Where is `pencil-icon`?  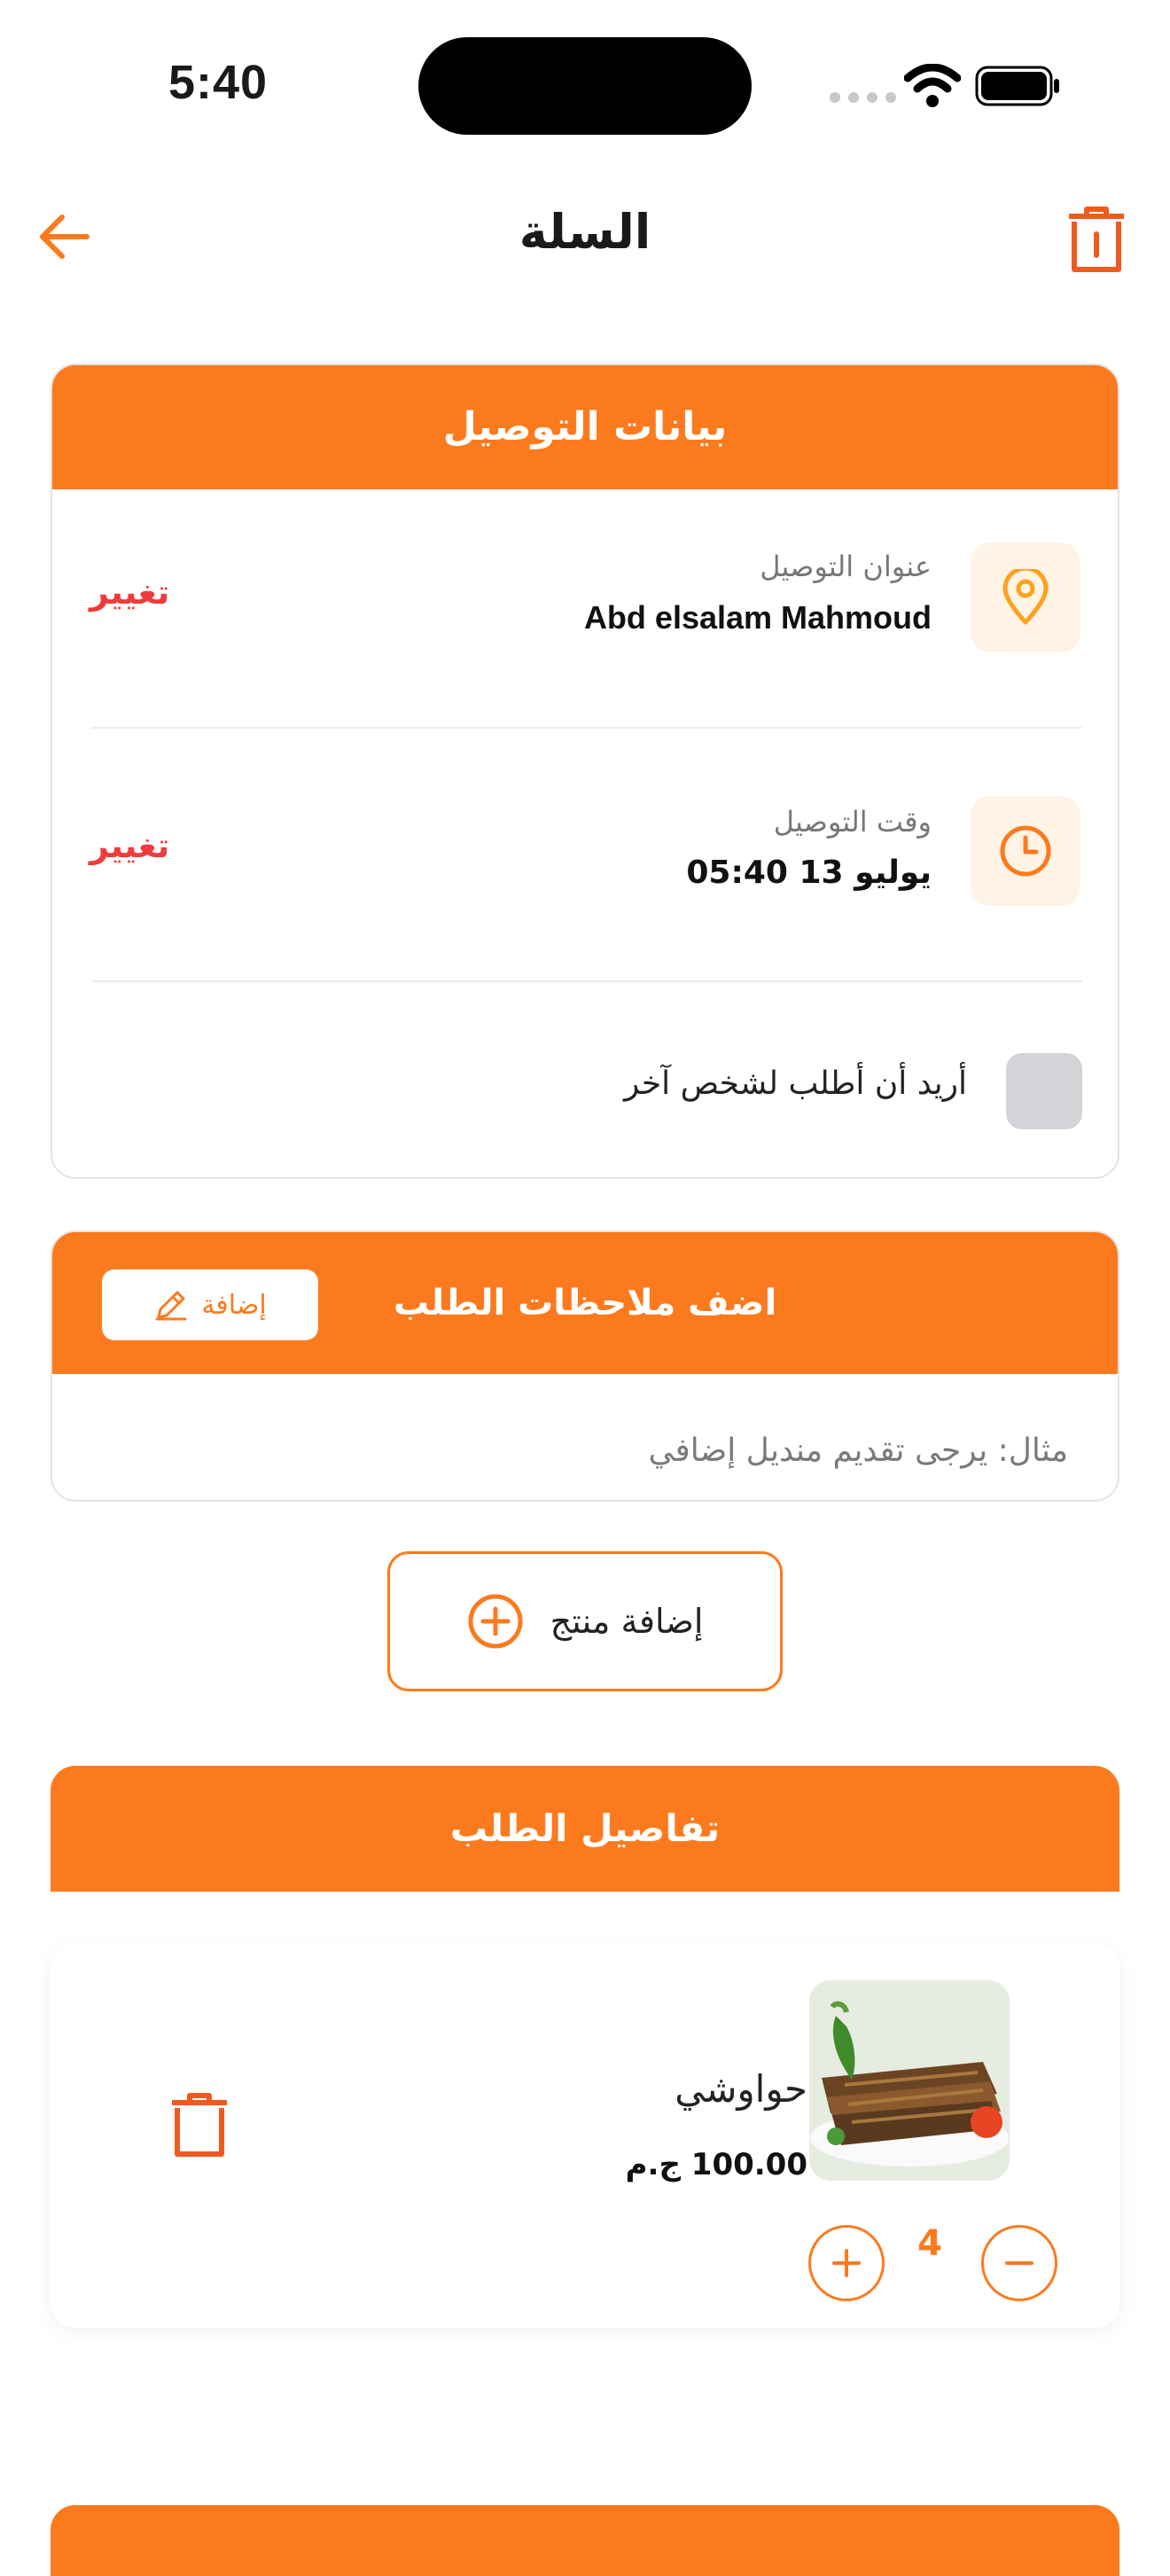
pencil-icon is located at coordinates (171, 1306).